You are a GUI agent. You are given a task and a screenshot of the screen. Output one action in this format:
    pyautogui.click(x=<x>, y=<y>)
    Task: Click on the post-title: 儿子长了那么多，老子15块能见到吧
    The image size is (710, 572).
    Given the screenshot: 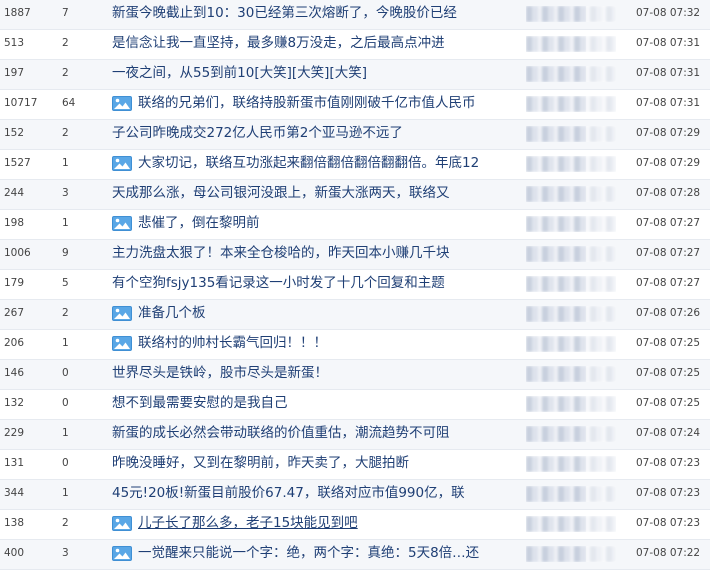 What is the action you would take?
    pyautogui.click(x=317, y=523)
    